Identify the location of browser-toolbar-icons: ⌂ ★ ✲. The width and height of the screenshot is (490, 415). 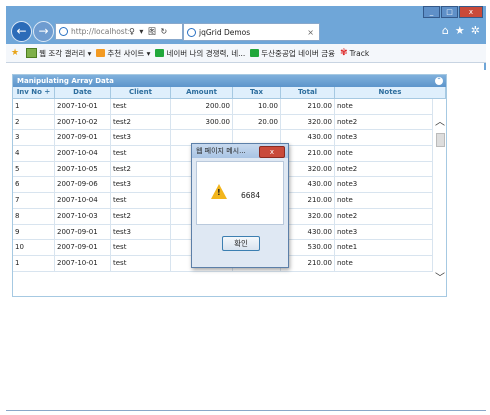
(458, 30).